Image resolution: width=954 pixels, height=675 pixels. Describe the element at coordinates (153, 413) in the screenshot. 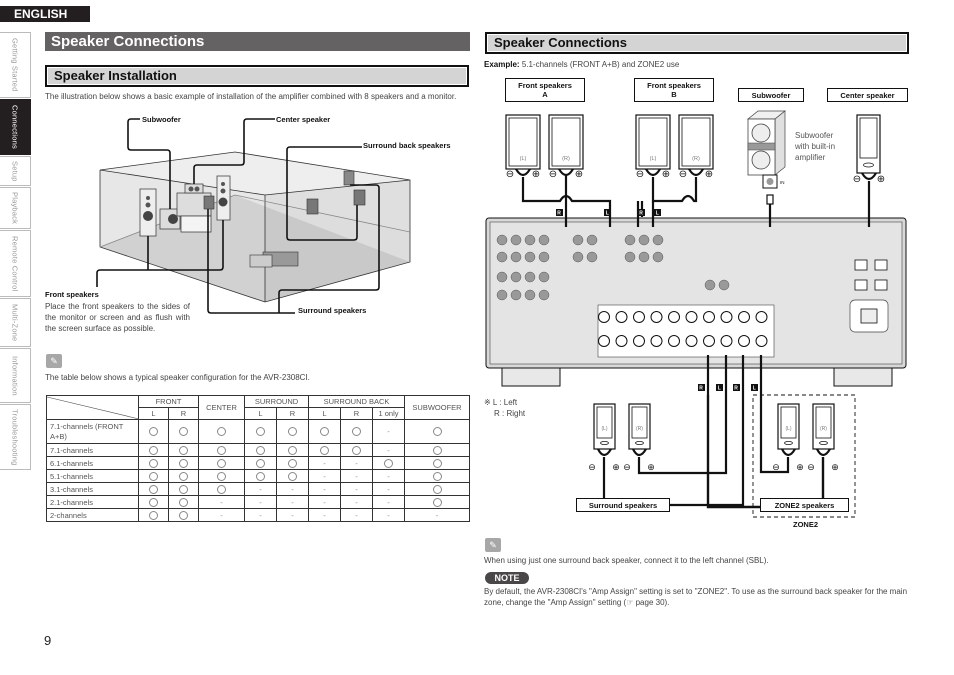

I see `subheader-front-l: L` at that location.